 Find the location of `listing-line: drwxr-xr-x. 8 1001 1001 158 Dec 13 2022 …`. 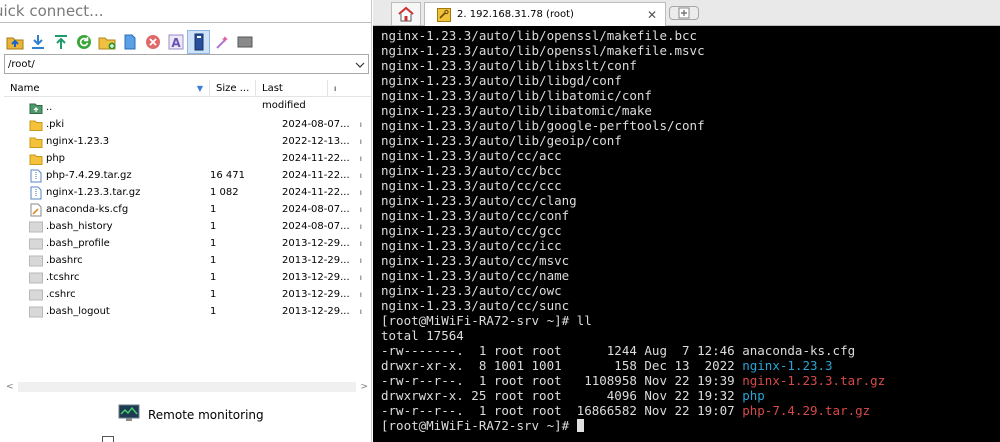

listing-line: drwxr-xr-x. 8 1001 1001 158 Dec 13 2022 … is located at coordinates (688, 365).